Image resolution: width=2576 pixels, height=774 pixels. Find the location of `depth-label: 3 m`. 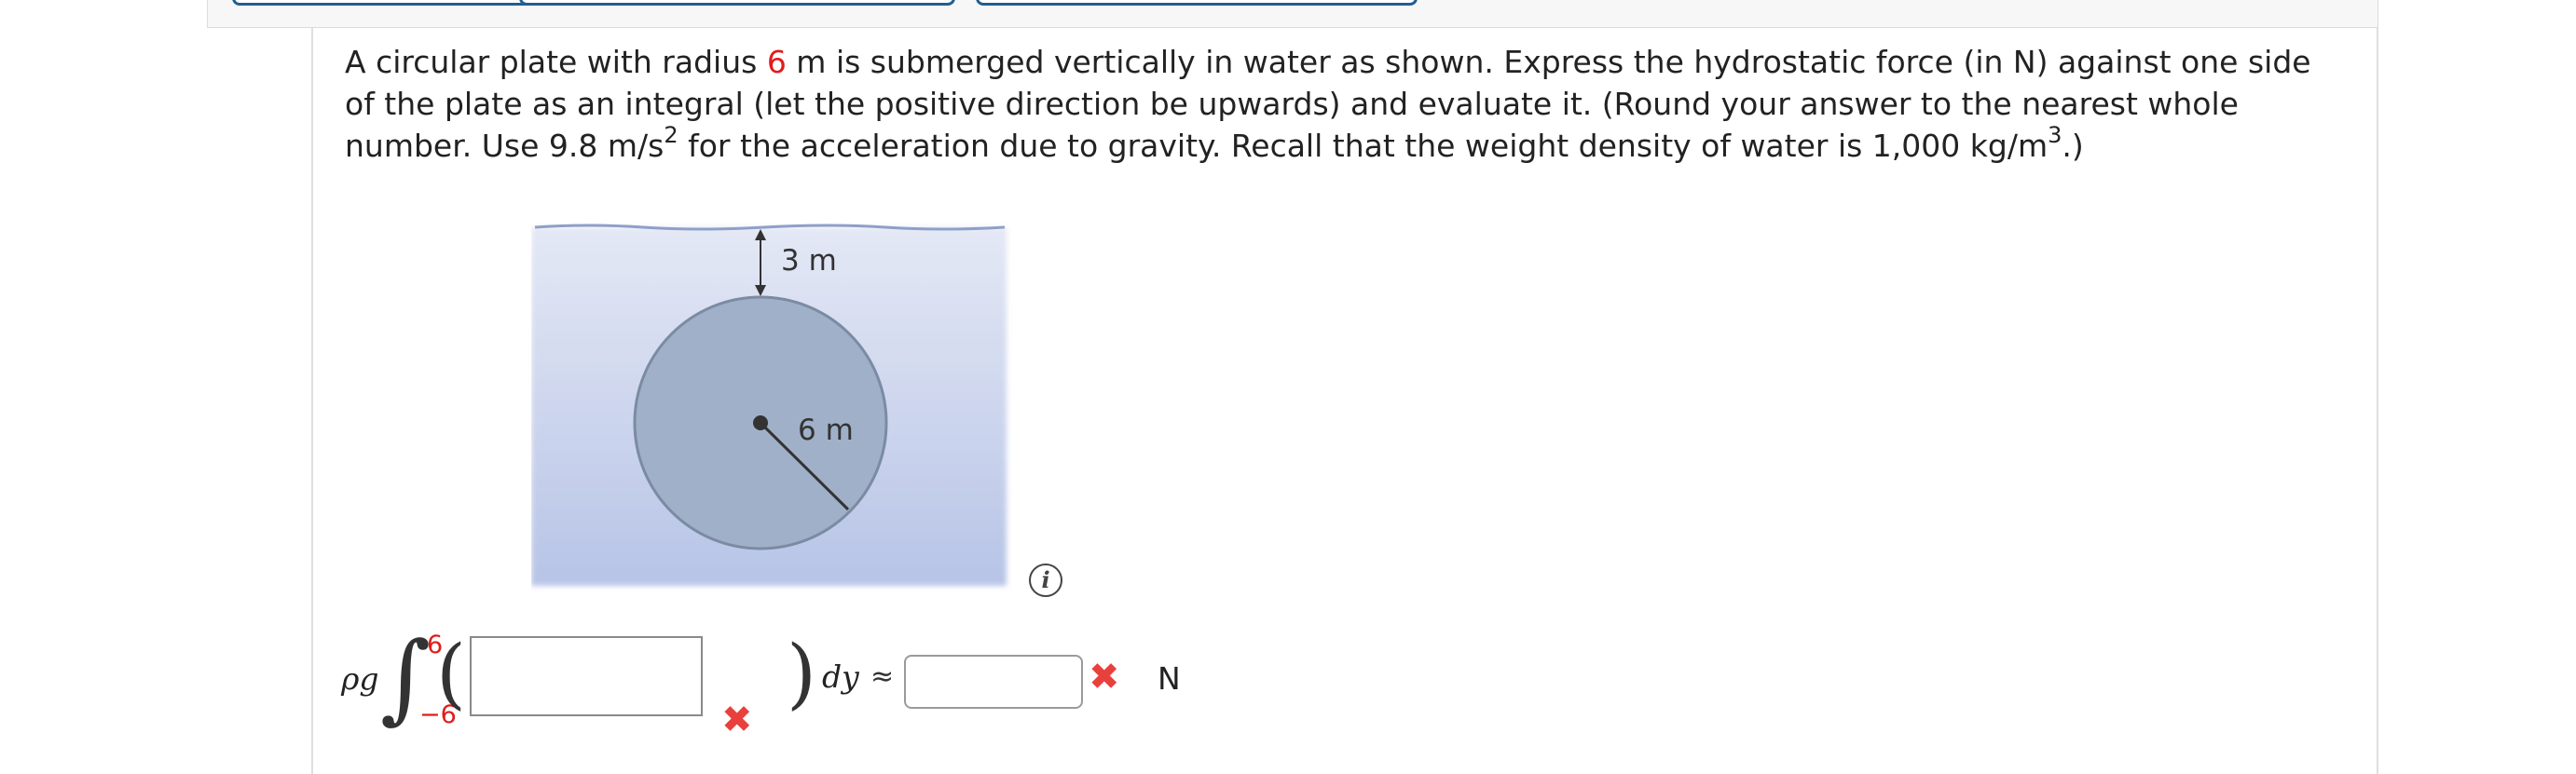

depth-label: 3 m is located at coordinates (809, 261).